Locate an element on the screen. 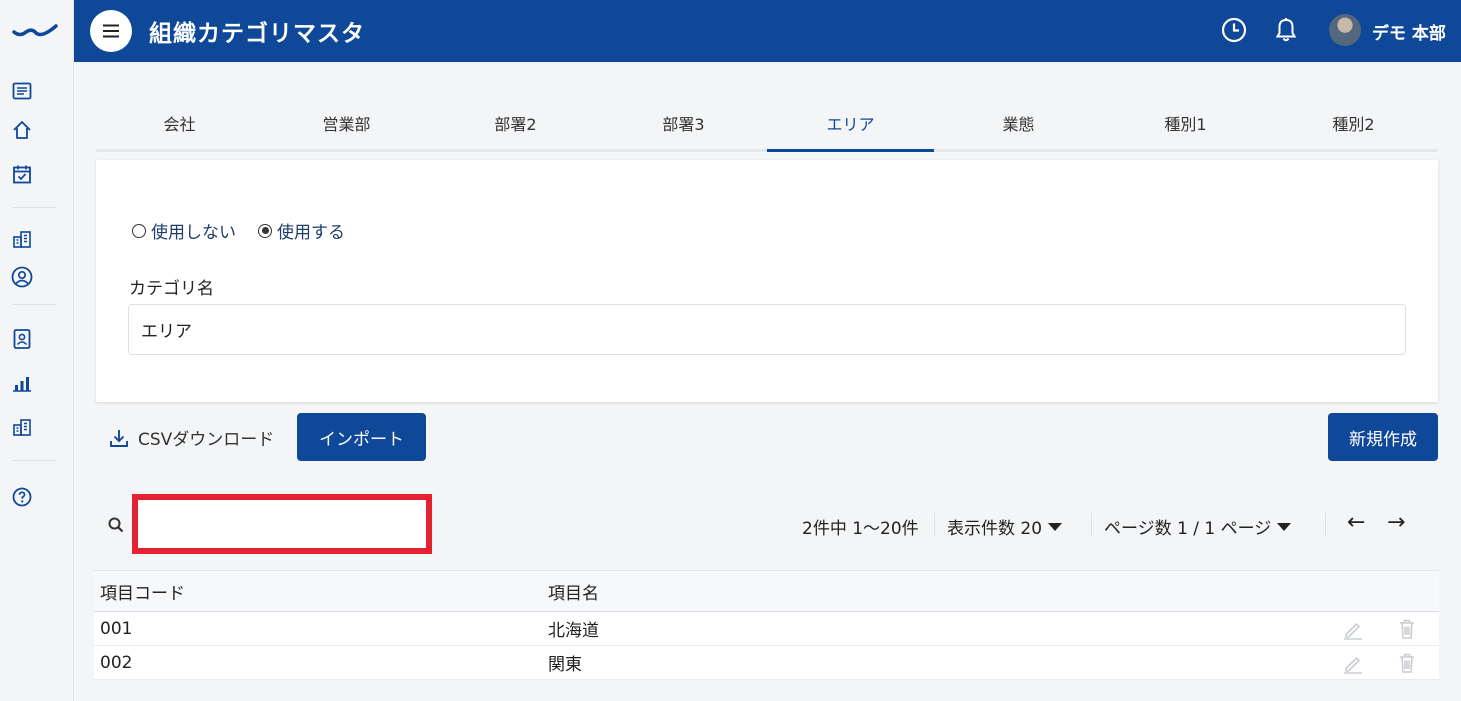 Image resolution: width=1461 pixels, height=701 pixels. category-tabs: 会社 営業部 部署2 部署3 エリア 業態 種別1 種別2 is located at coordinates (767, 124).